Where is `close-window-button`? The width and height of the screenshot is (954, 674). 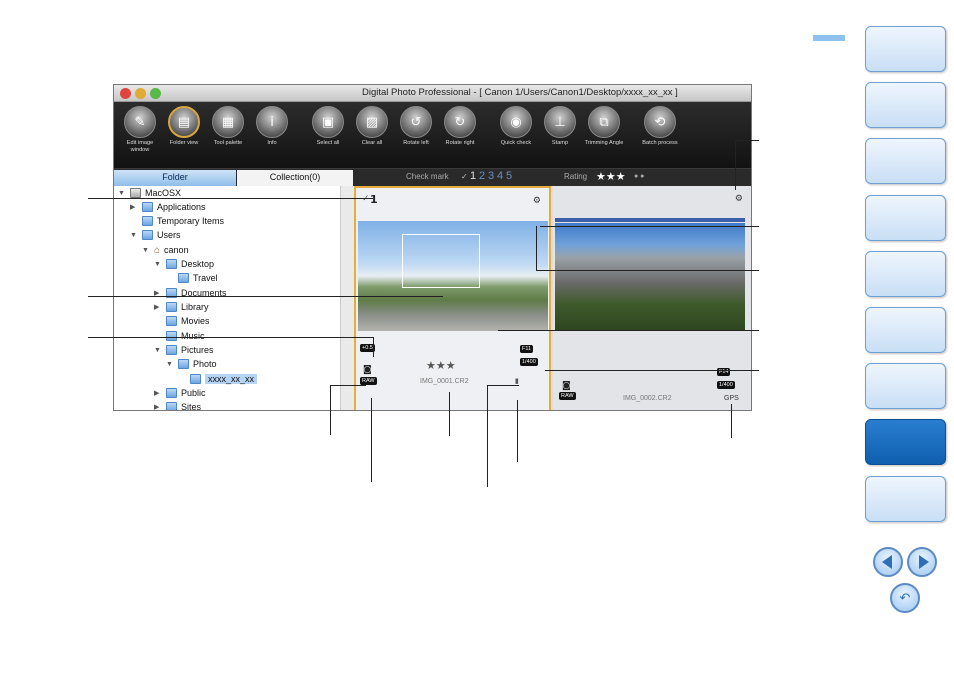 close-window-button is located at coordinates (125, 93).